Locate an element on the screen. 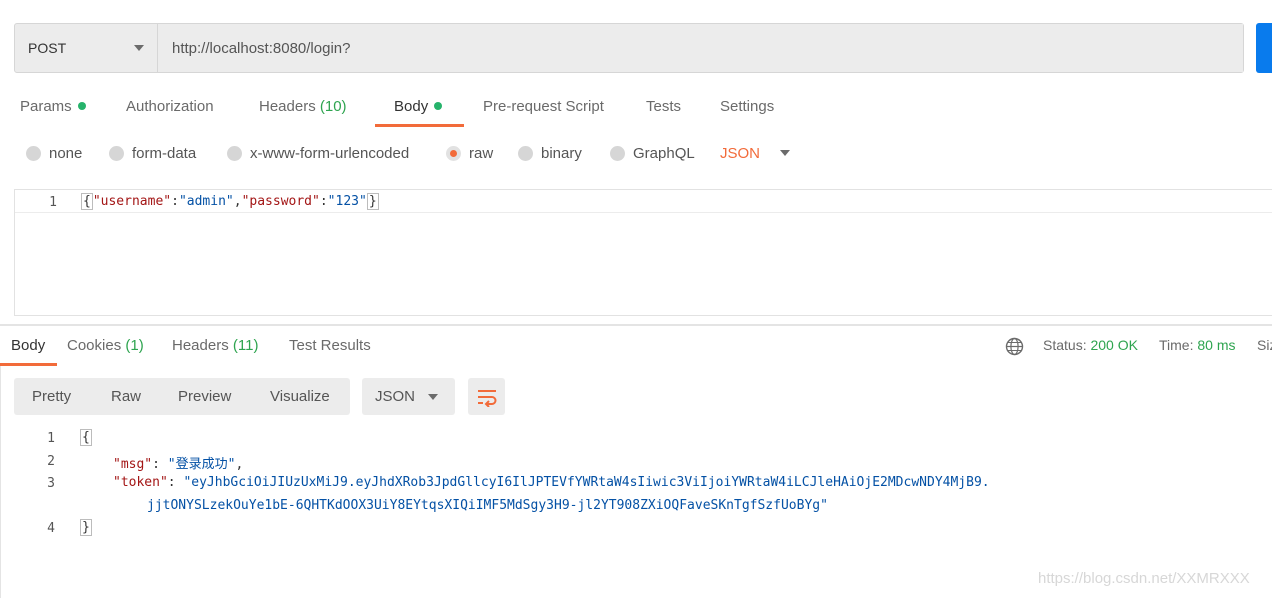 Image resolution: width=1272 pixels, height=598 pixels. radio-form-data: form-data is located at coordinates (152, 153).